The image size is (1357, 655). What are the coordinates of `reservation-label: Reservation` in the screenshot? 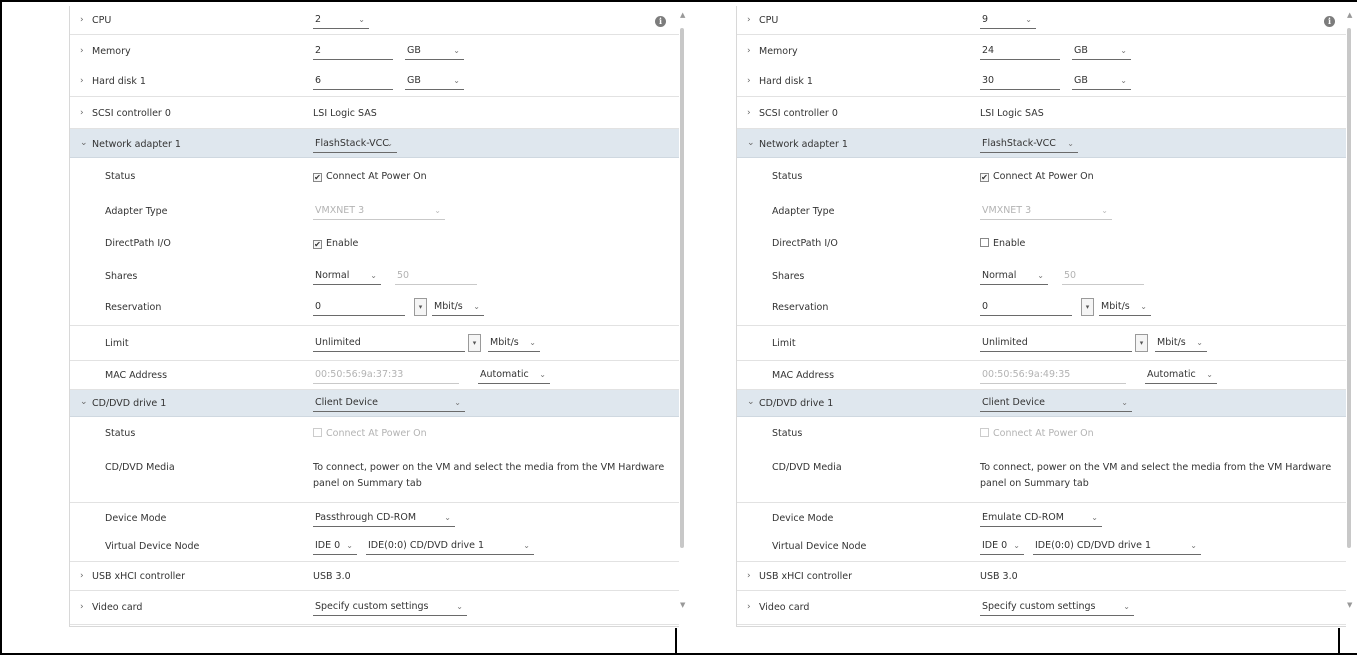 It's located at (800, 307).